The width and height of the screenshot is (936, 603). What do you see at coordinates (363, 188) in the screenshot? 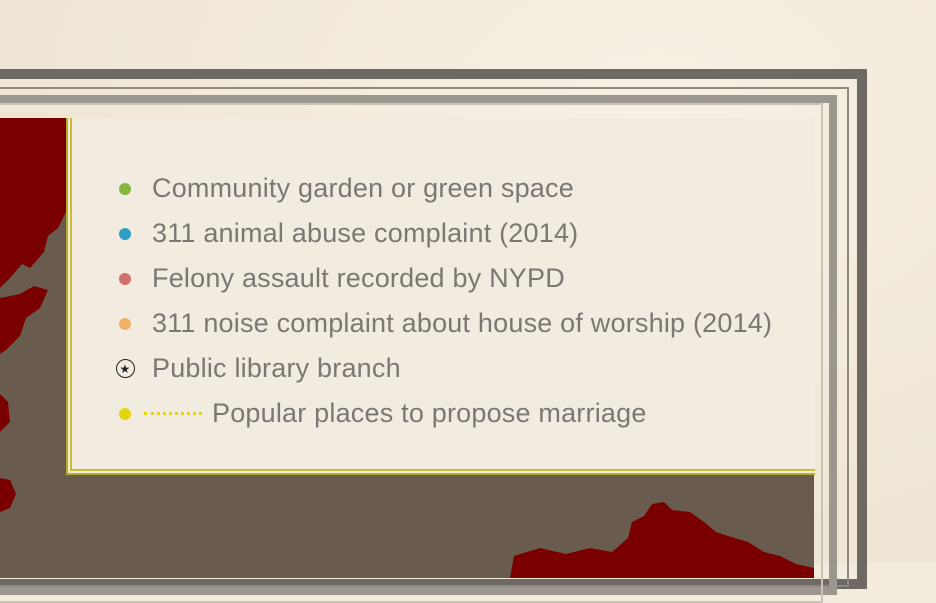
I see `legend-label: Community garden or green space` at bounding box center [363, 188].